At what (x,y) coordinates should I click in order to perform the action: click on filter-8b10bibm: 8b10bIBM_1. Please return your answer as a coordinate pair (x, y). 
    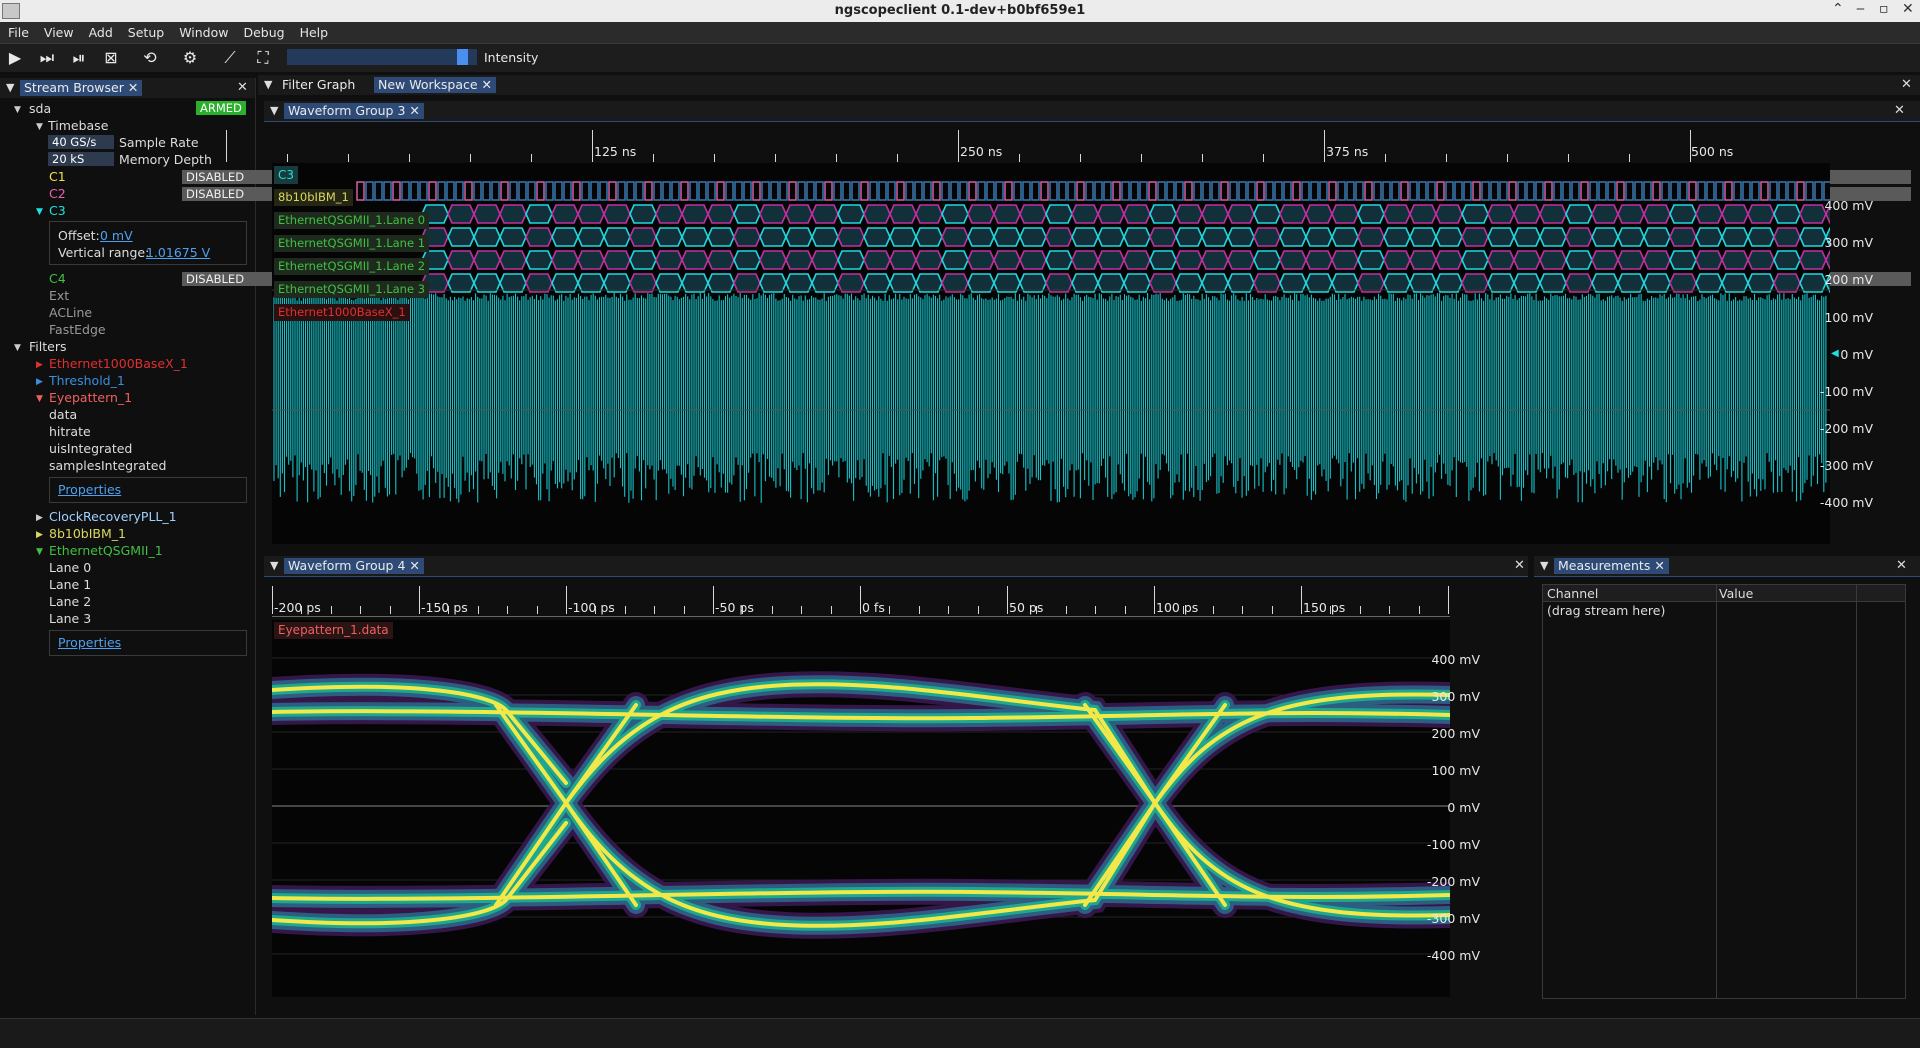
    Looking at the image, I should click on (87, 533).